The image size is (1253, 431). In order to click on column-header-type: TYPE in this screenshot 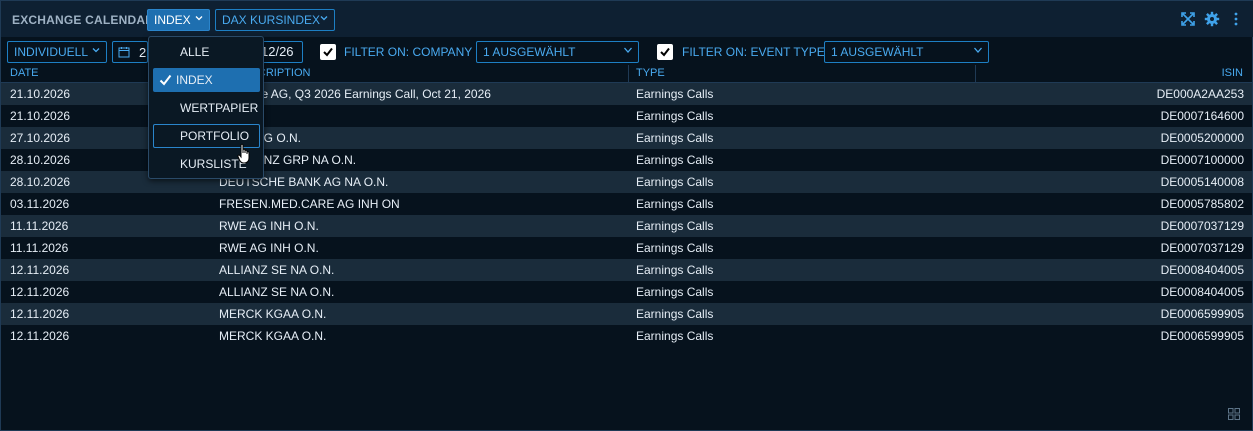, I will do `click(650, 73)`.